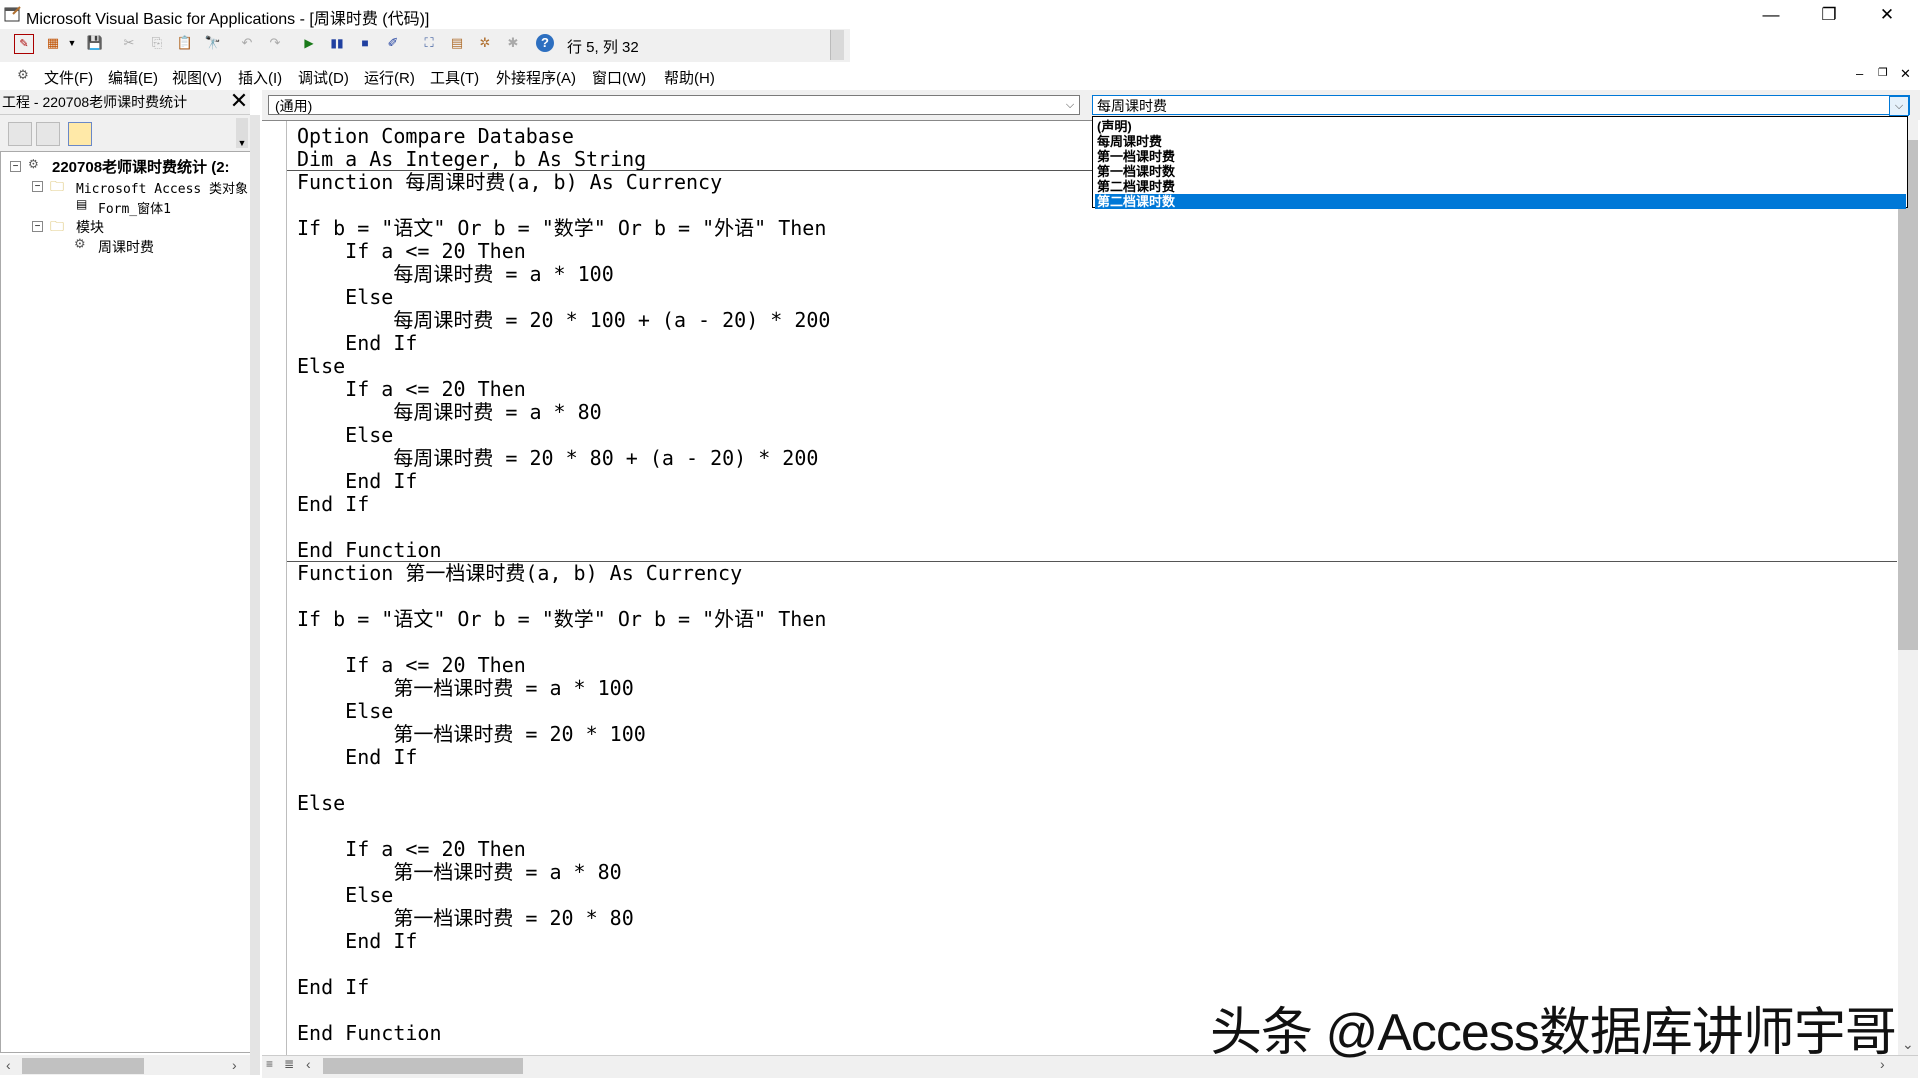 Image resolution: width=1920 pixels, height=1080 pixels. I want to click on collapse-access-objects-icon: −, so click(37, 186).